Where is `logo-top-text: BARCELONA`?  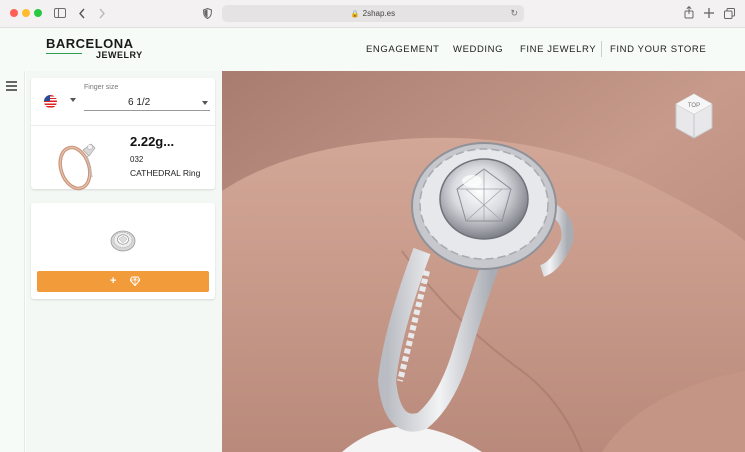 logo-top-text: BARCELONA is located at coordinates (90, 43).